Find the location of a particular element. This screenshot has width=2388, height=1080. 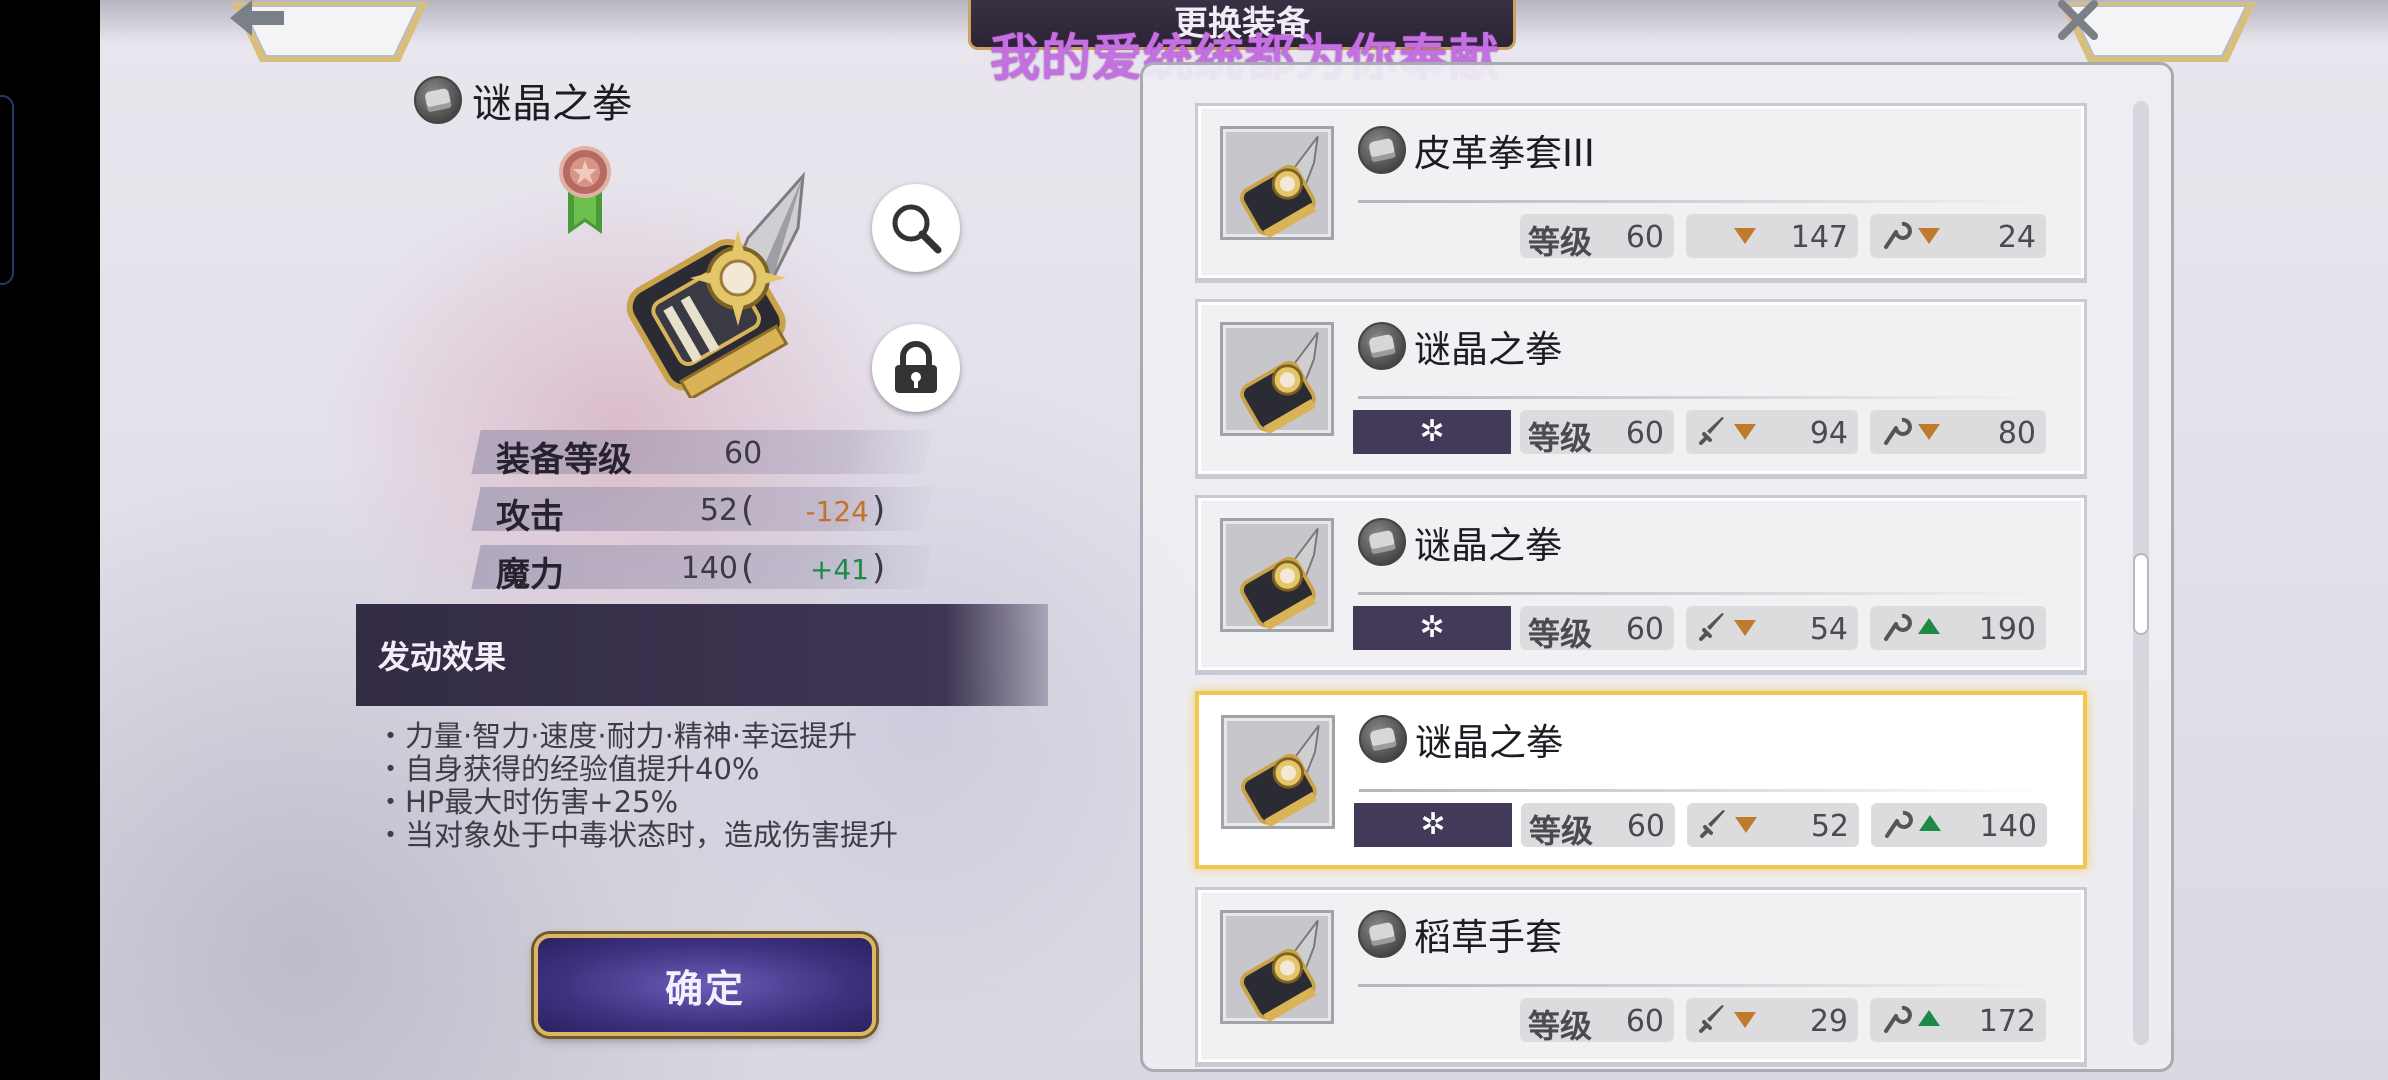

selected-item-name: 谜晶之拳 is located at coordinates (552, 104).